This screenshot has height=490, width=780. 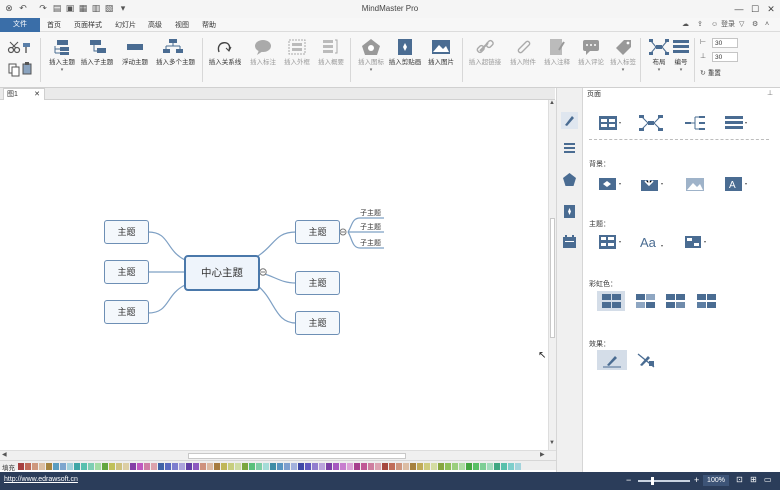 I want to click on zoom-slider, so click(x=664, y=481).